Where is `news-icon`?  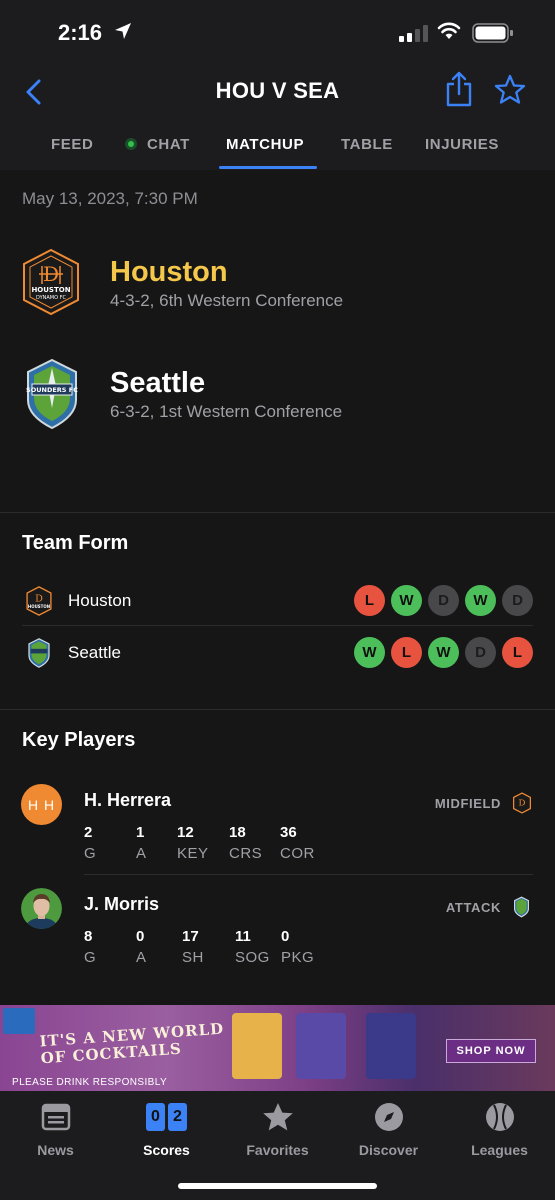
news-icon is located at coordinates (55, 1117).